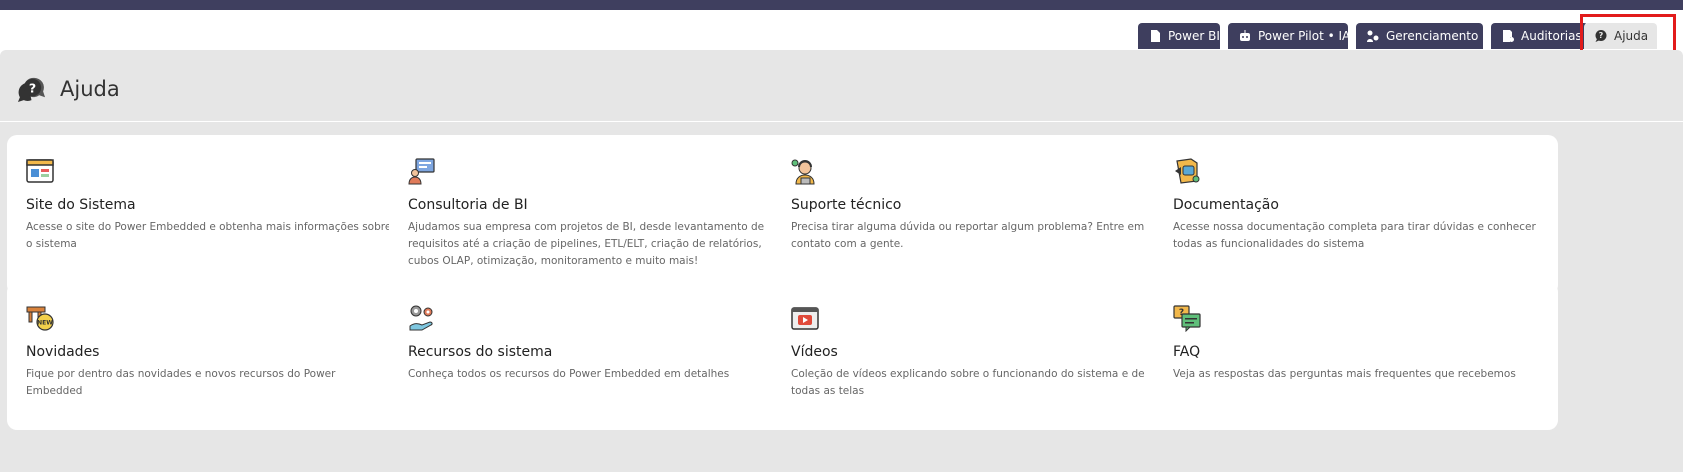  I want to click on tab-gerenciamento: Gerenciamento, so click(1419, 36).